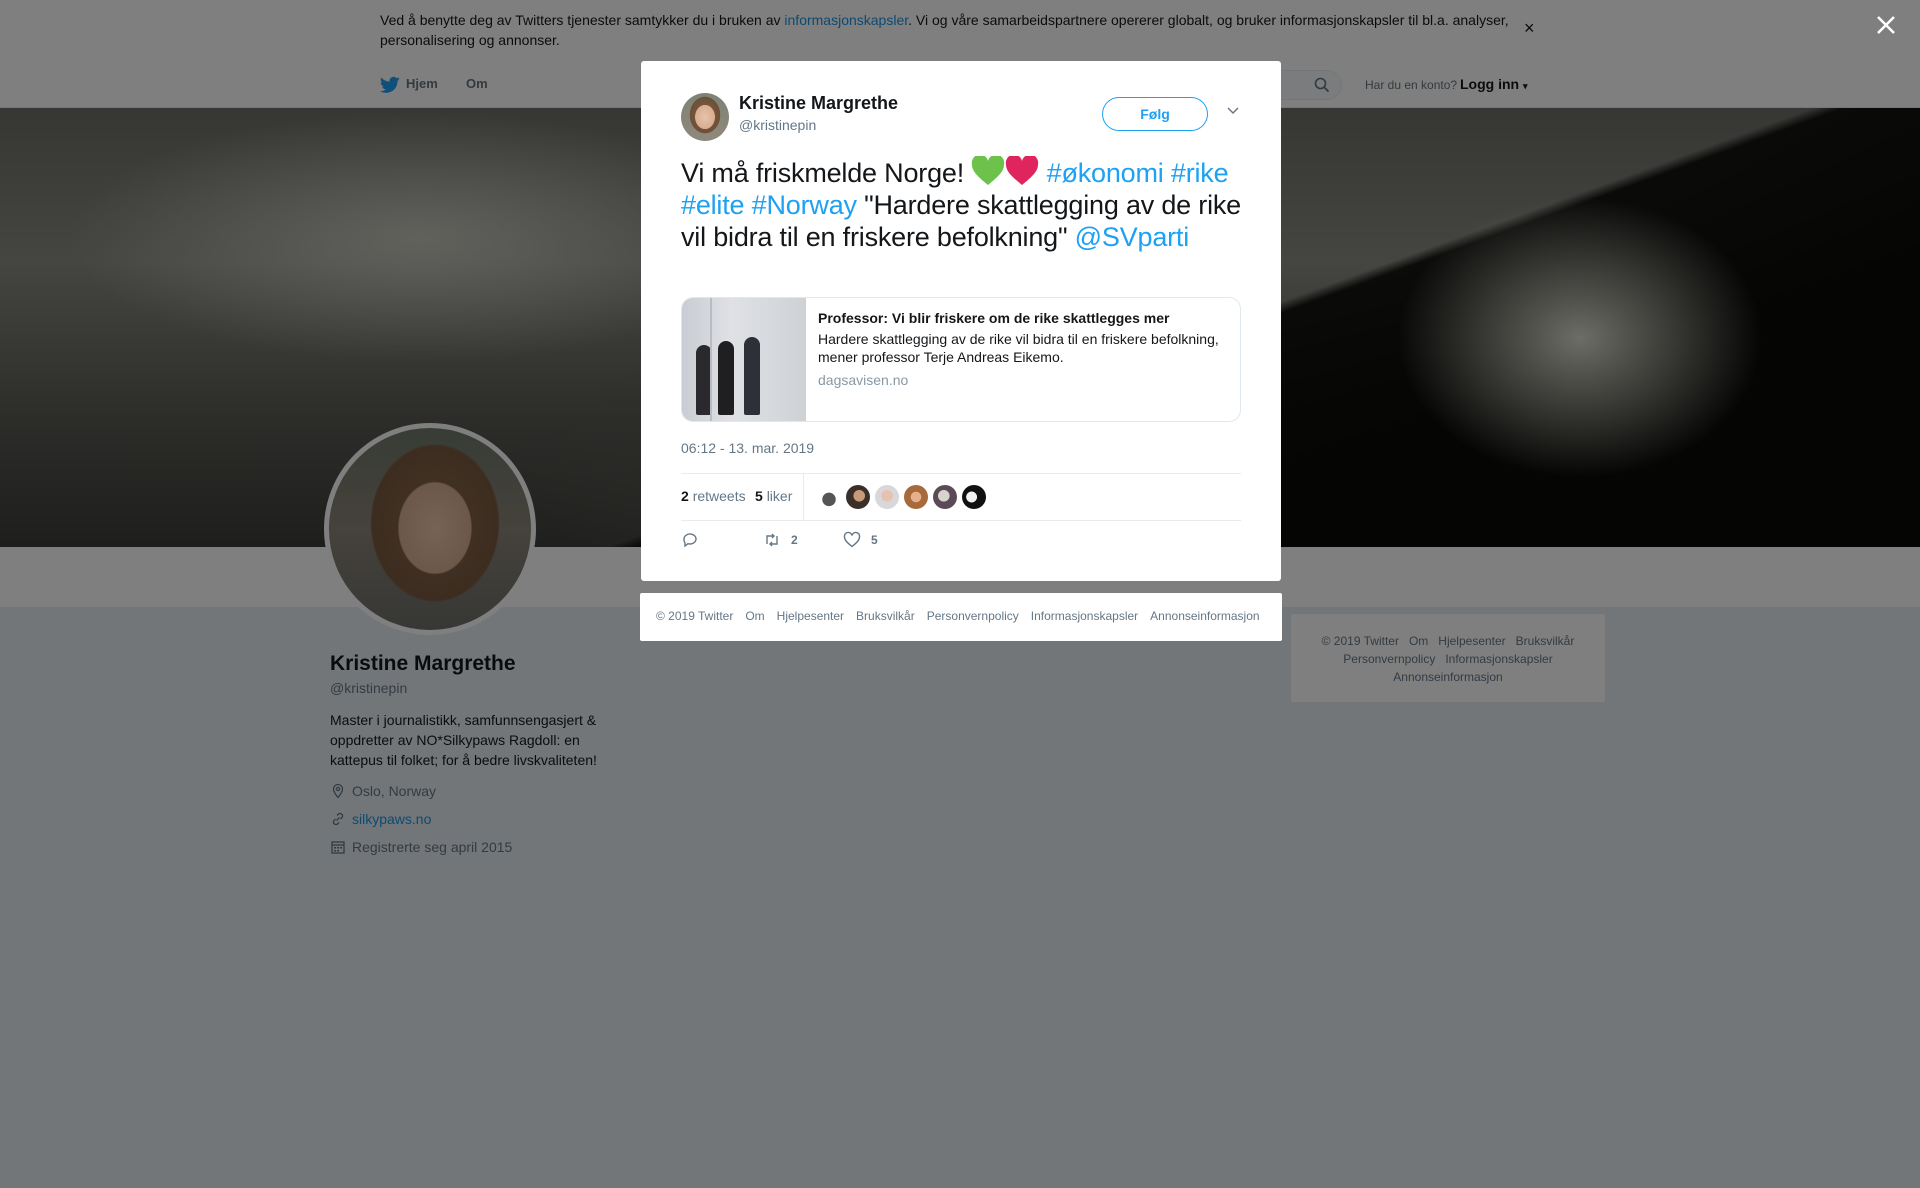 The image size is (1920, 1188). Describe the element at coordinates (719, 496) in the screenshot. I see `retweets-label: retweets` at that location.